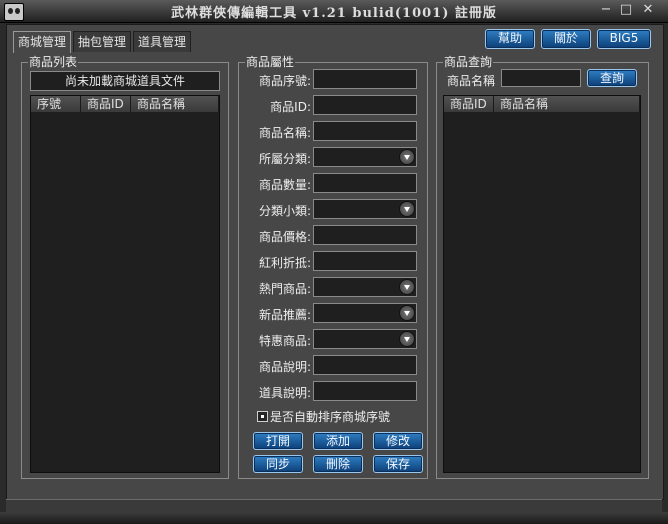 The image size is (668, 524). What do you see at coordinates (284, 393) in the screenshot?
I see `item-description-label: 道具說明:` at bounding box center [284, 393].